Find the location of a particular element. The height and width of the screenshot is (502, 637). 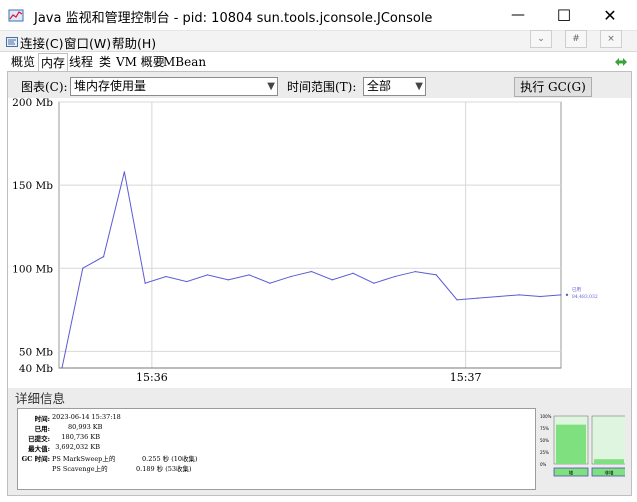

close-icon: ✕ is located at coordinates (610, 15).